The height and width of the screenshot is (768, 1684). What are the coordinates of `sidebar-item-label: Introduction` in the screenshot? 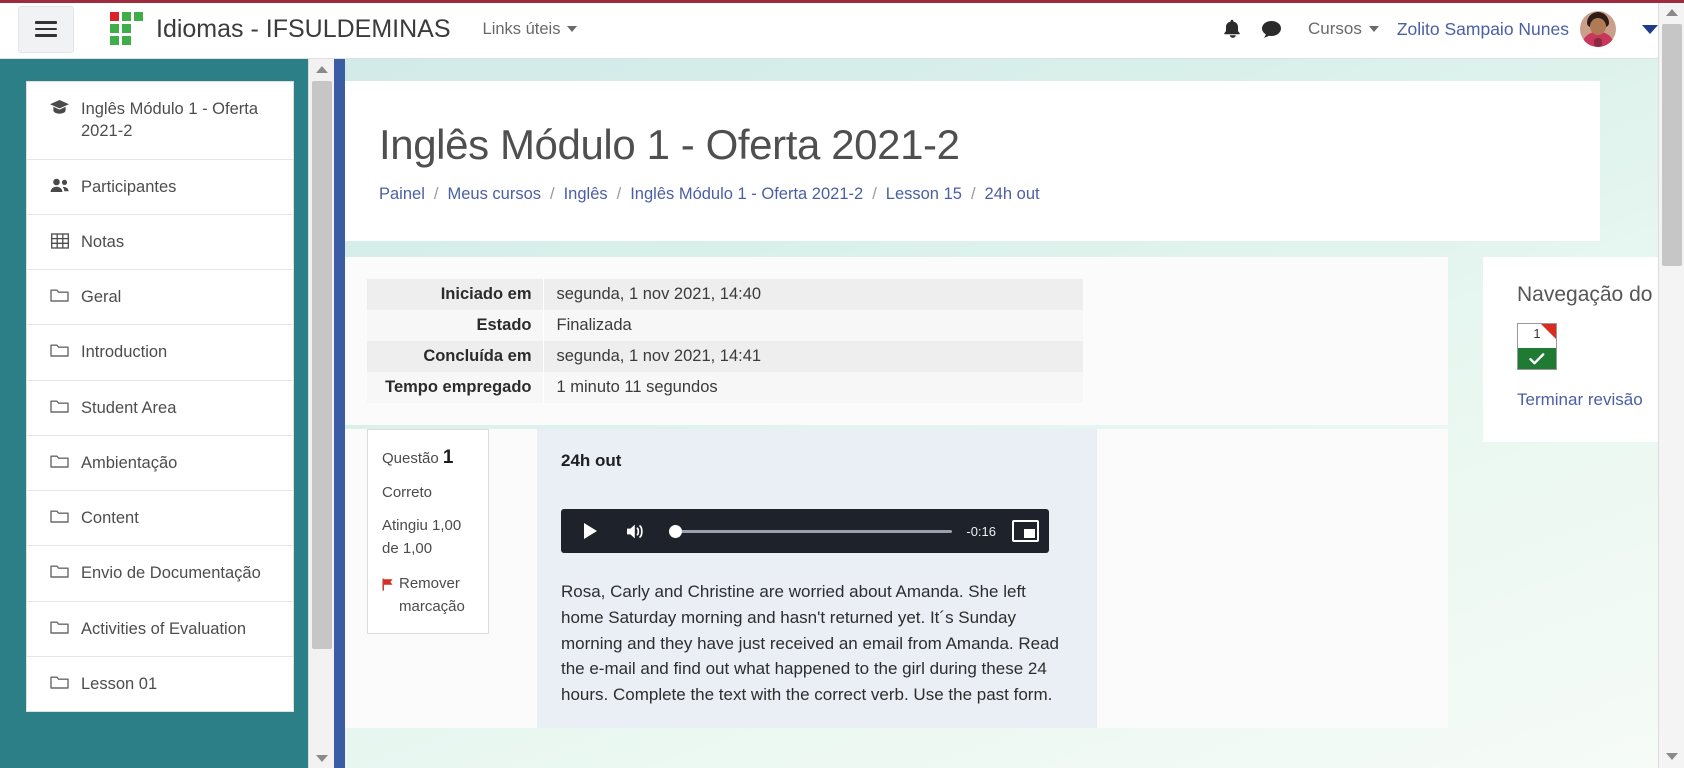 It's located at (124, 352).